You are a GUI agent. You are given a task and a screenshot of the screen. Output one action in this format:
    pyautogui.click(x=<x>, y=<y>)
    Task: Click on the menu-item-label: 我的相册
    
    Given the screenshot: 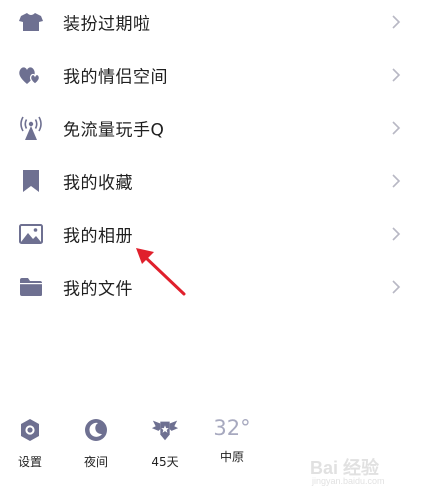 What is the action you would take?
    pyautogui.click(x=98, y=236)
    